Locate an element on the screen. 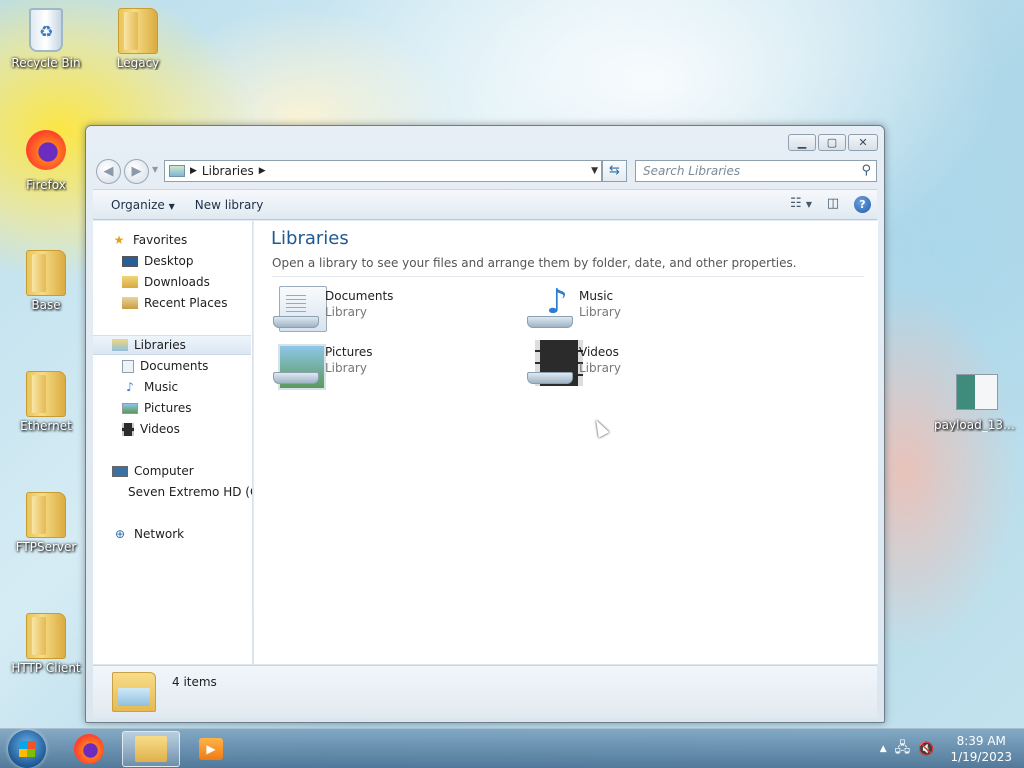  library-music: ♪ Music Library is located at coordinates (635, 309).